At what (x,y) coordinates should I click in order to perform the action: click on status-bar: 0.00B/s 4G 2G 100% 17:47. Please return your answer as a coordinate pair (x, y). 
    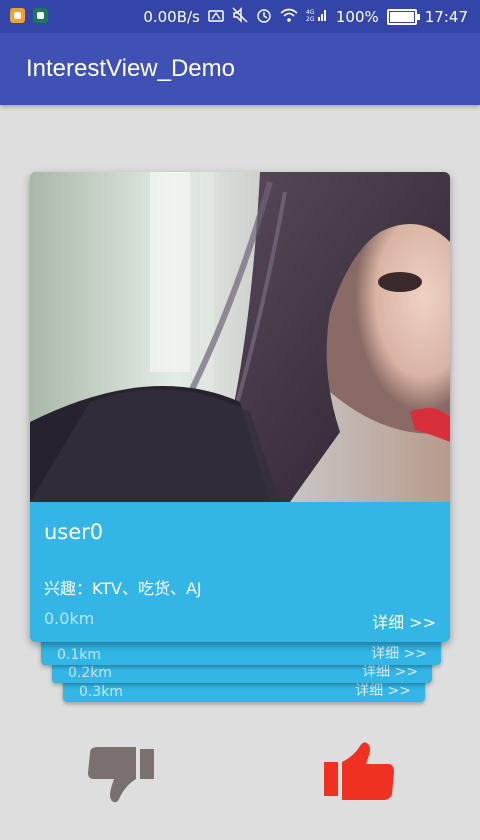
    Looking at the image, I should click on (240, 16).